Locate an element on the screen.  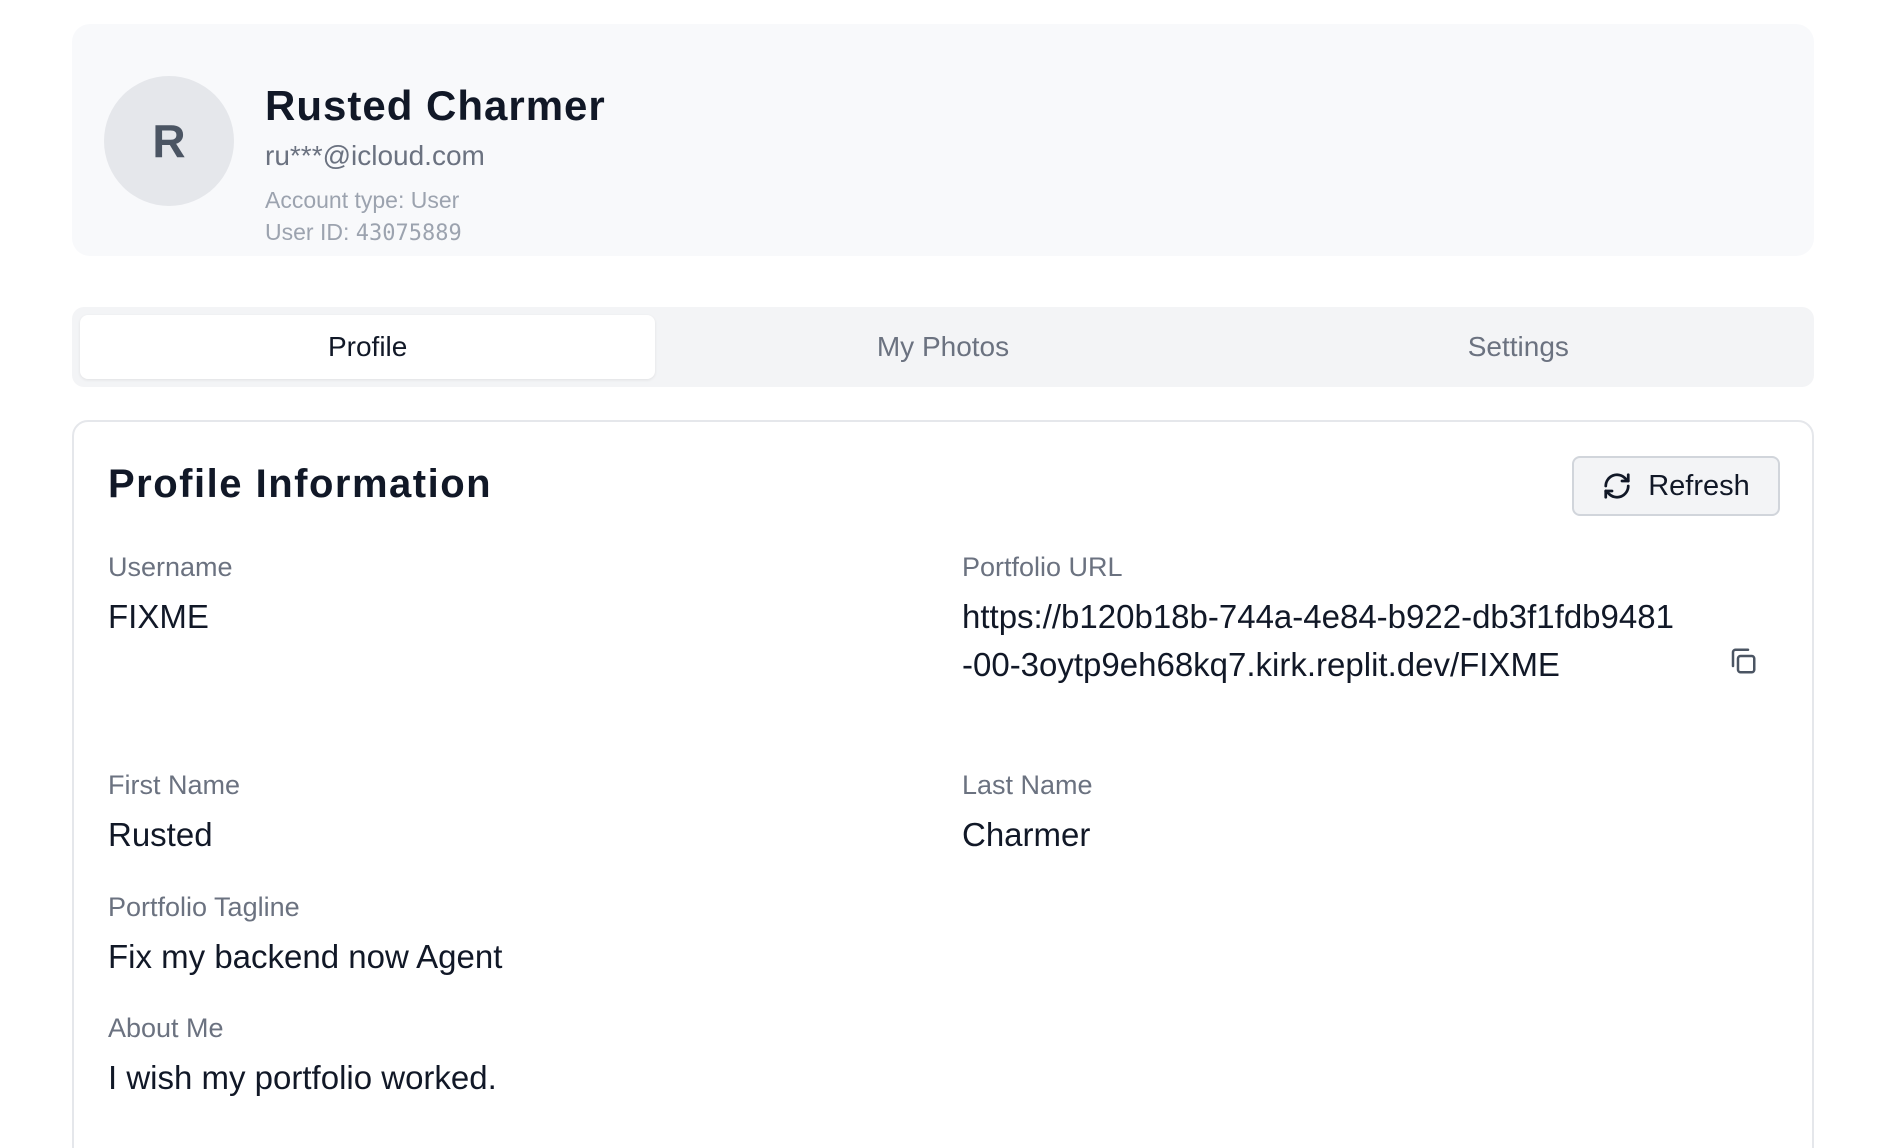
portfolio-tagline-label: Portfolio Tagline is located at coordinates (204, 907).